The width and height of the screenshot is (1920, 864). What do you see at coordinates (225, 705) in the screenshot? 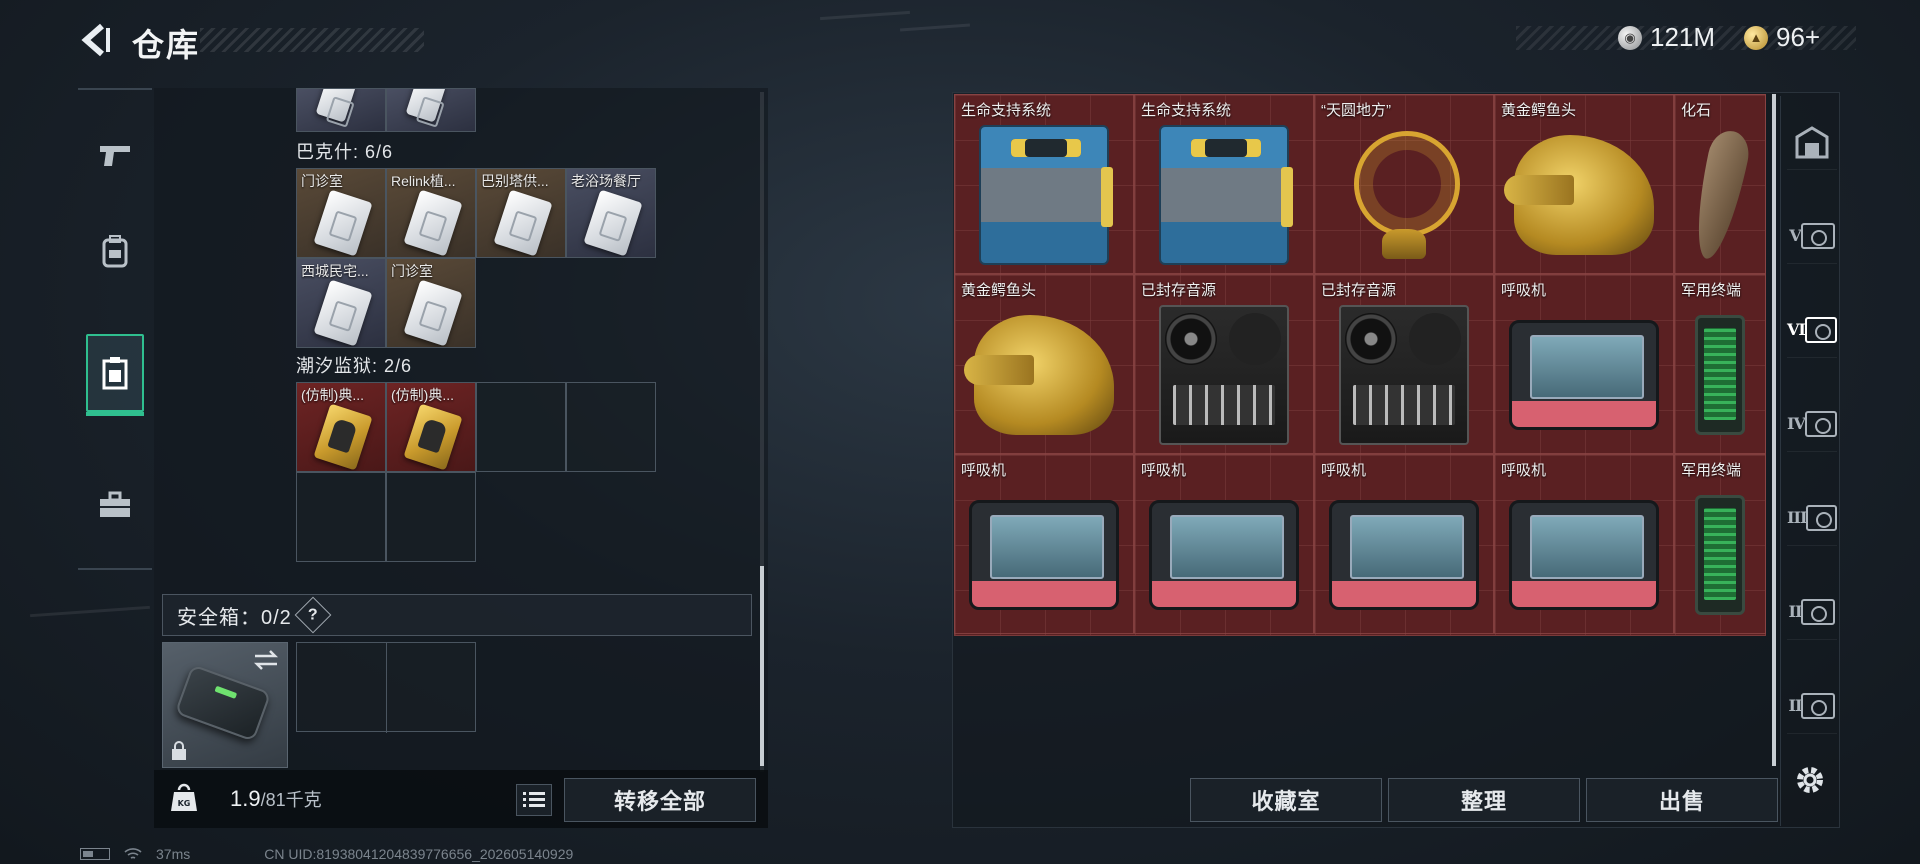
I see `safe-case-slot` at bounding box center [225, 705].